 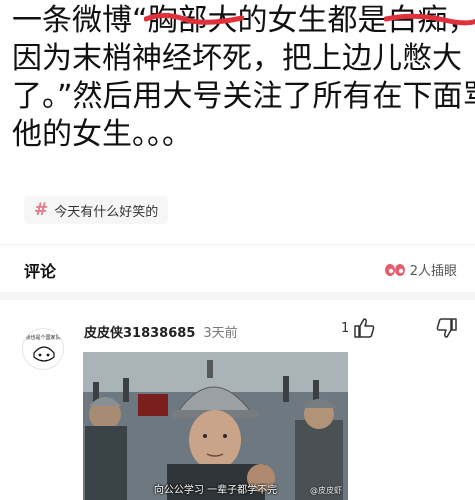 I want to click on post-line-2: 因为末梢神经坏死，把上边儿憋大, so click(x=237, y=58).